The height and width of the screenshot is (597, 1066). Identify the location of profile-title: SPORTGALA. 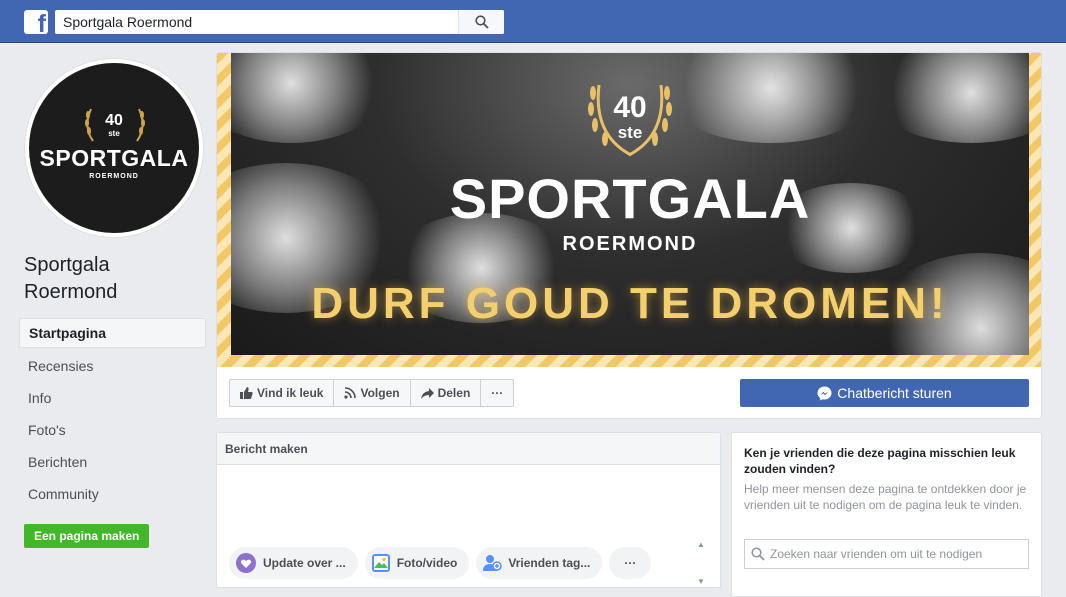
(114, 158).